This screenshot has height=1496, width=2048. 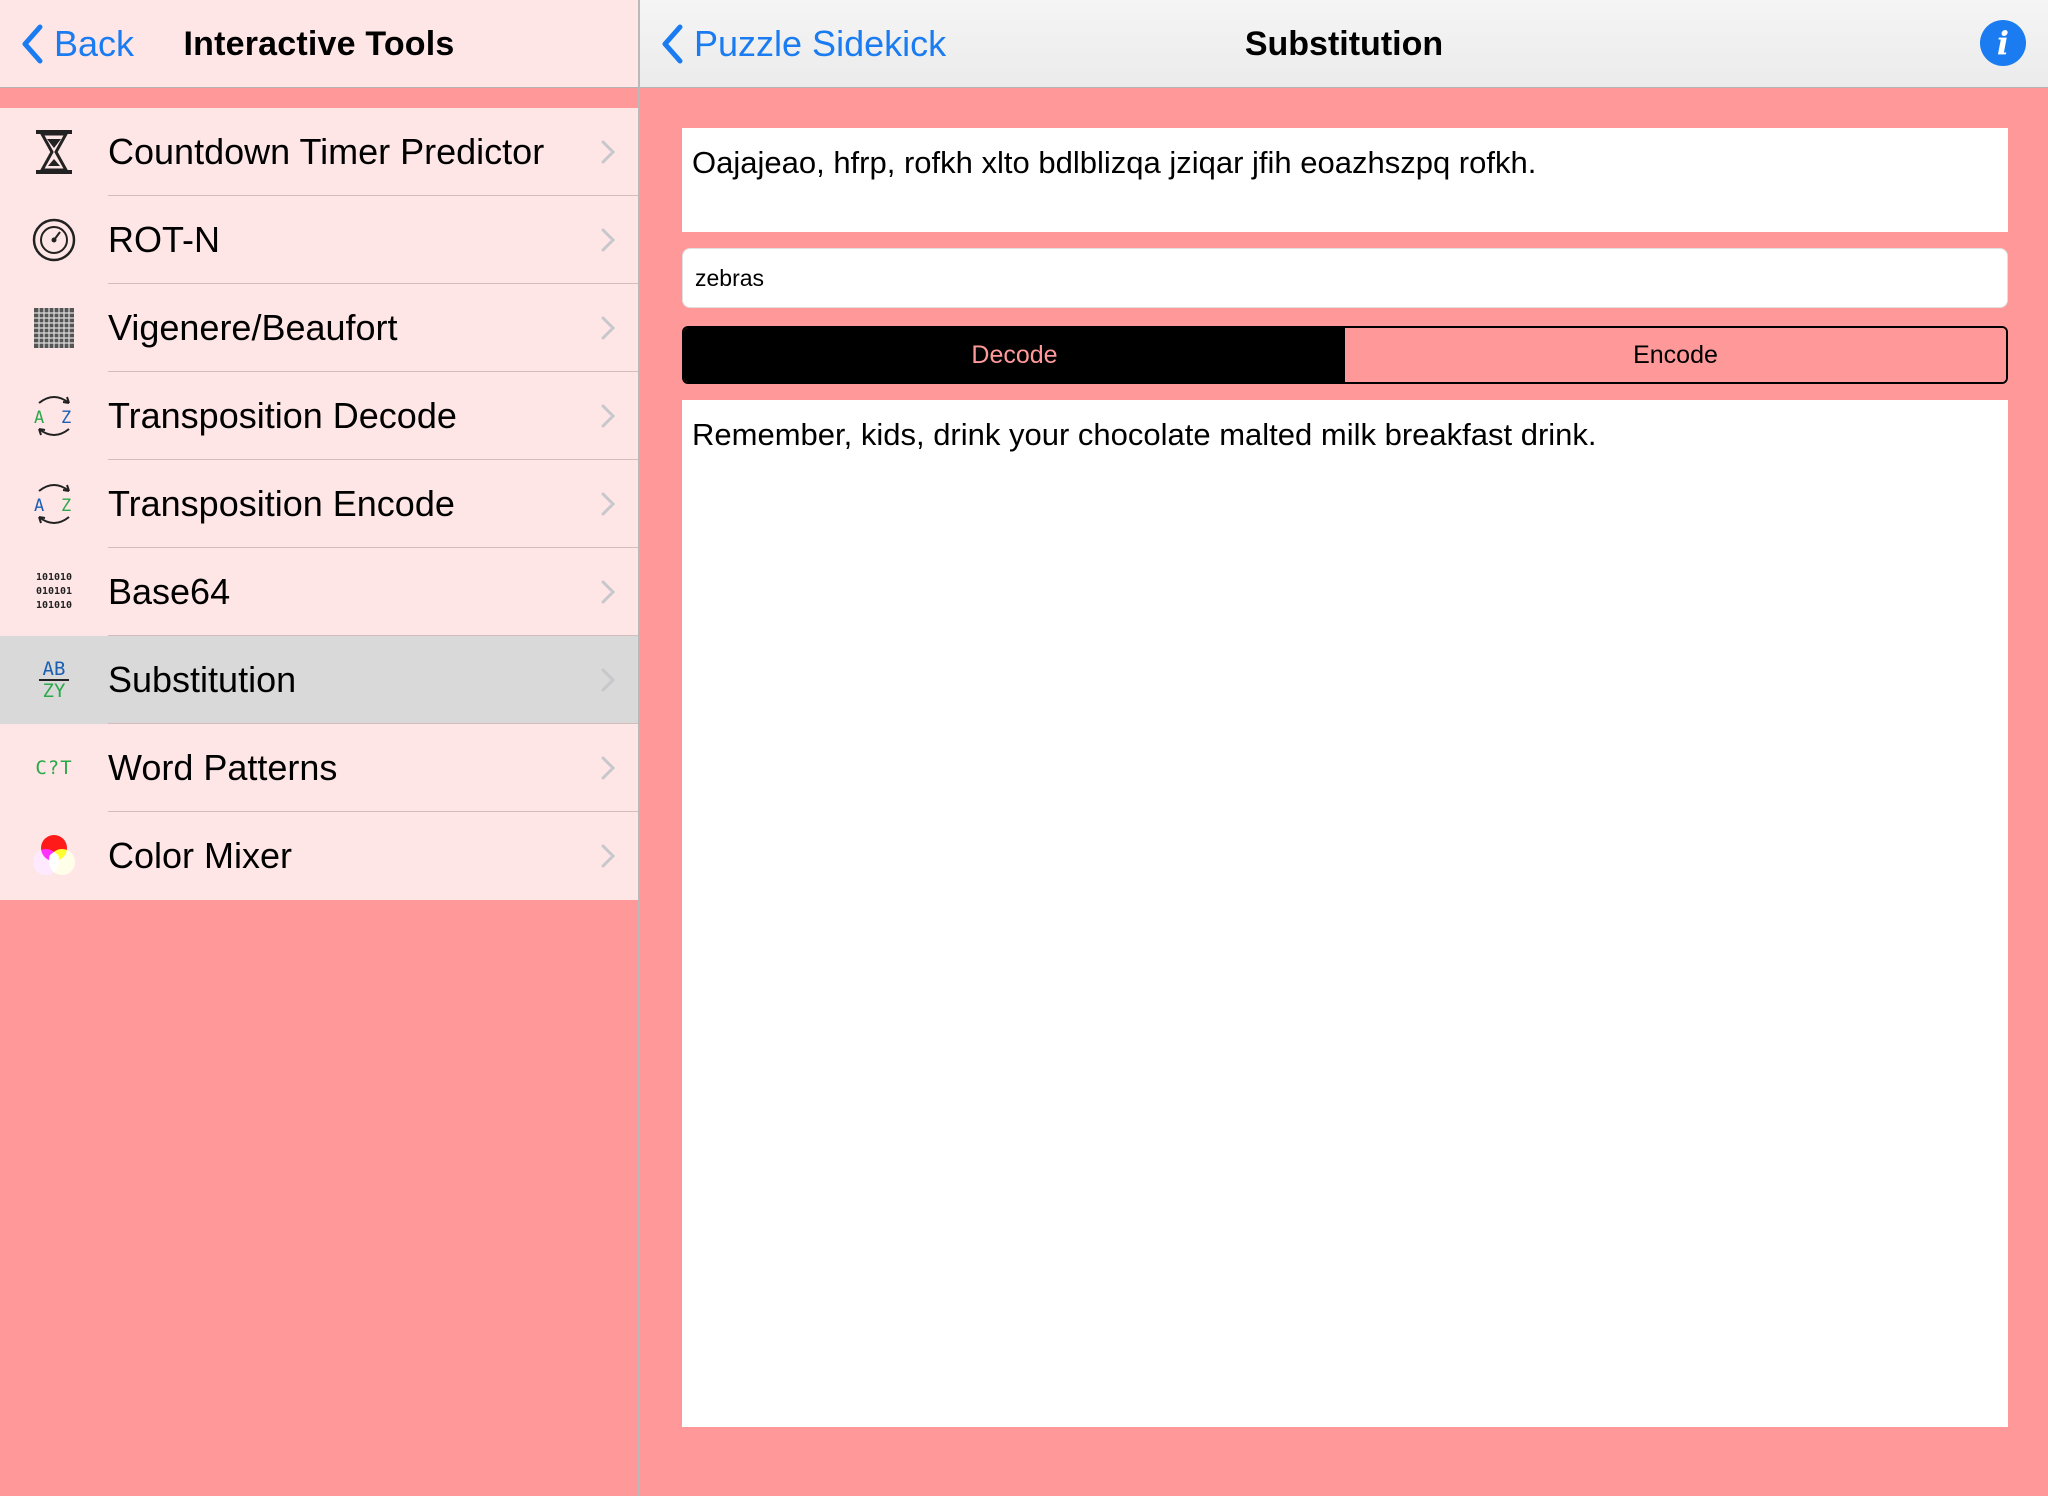 I want to click on tool-item-label: Countdown Timer Predictor, so click(x=326, y=151).